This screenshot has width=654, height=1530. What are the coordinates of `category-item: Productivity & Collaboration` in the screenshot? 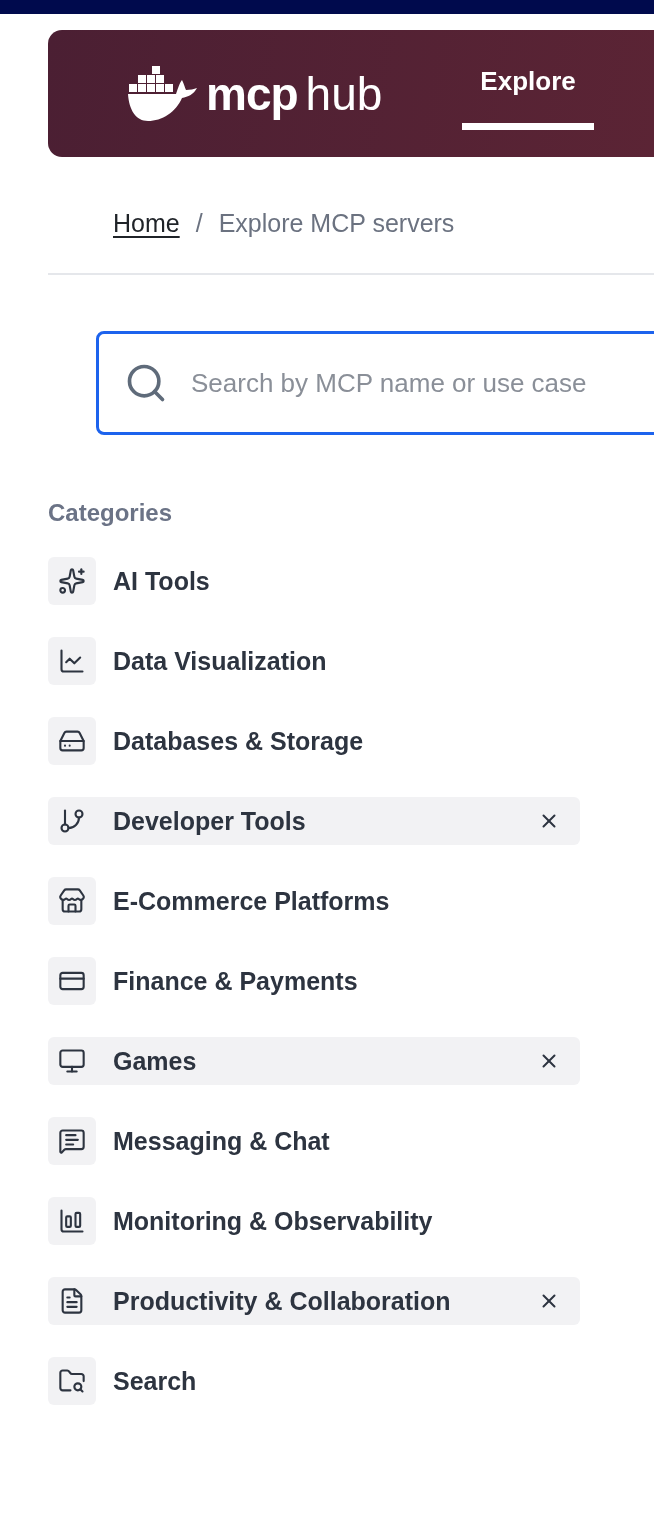 It's located at (314, 1301).